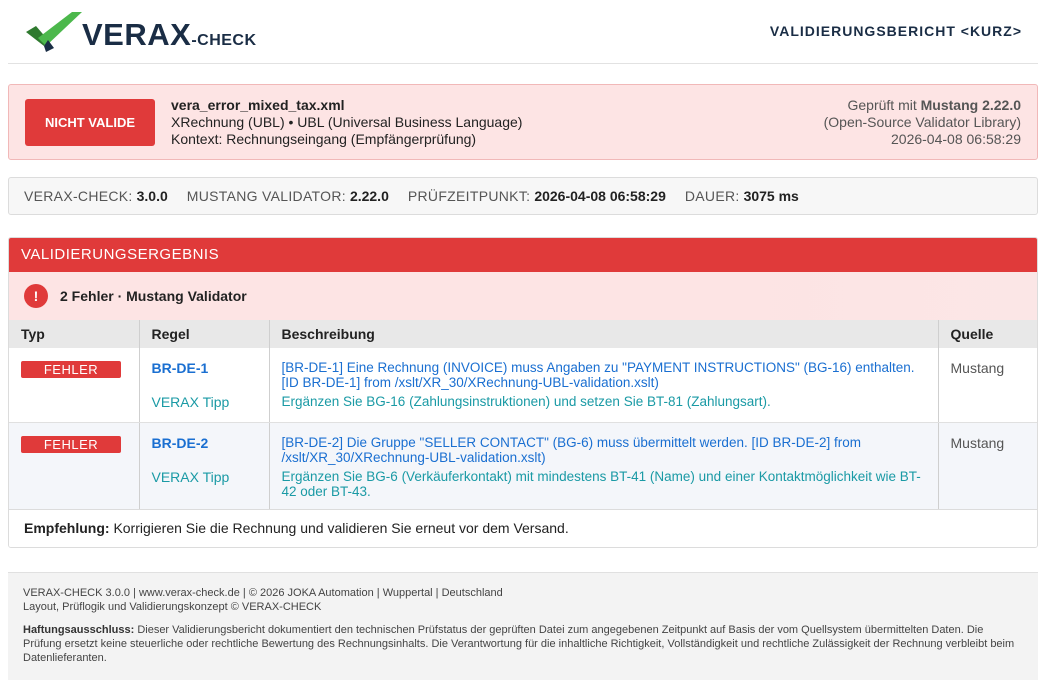 The height and width of the screenshot is (684, 1045). What do you see at coordinates (204, 334) in the screenshot?
I see `column-header-rule: Regel` at bounding box center [204, 334].